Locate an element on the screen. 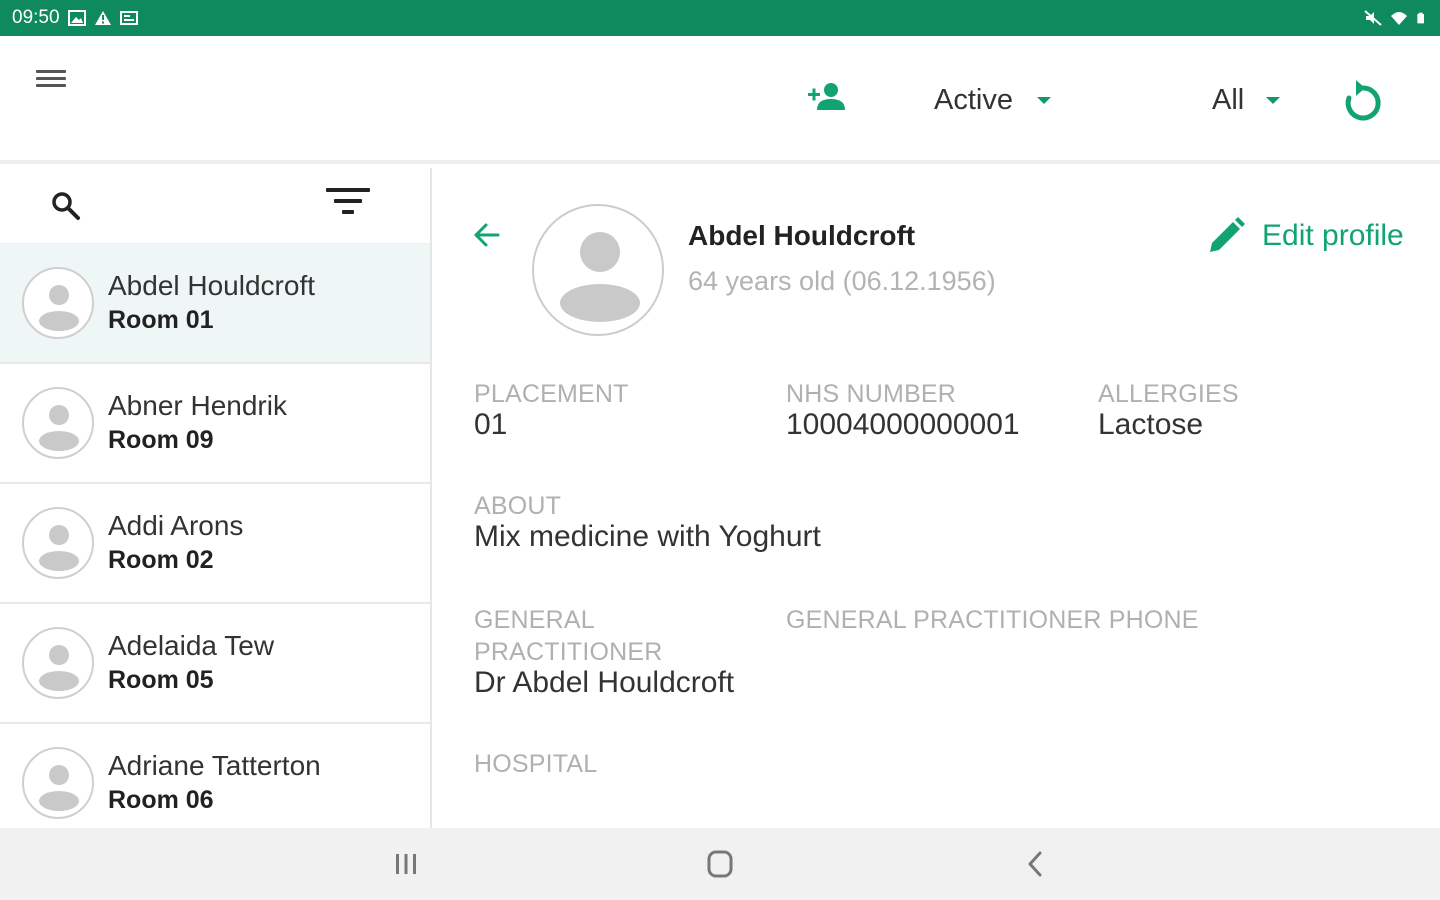 This screenshot has width=1440, height=900. gp-label: GENERAL PRACTITIONER is located at coordinates (568, 636).